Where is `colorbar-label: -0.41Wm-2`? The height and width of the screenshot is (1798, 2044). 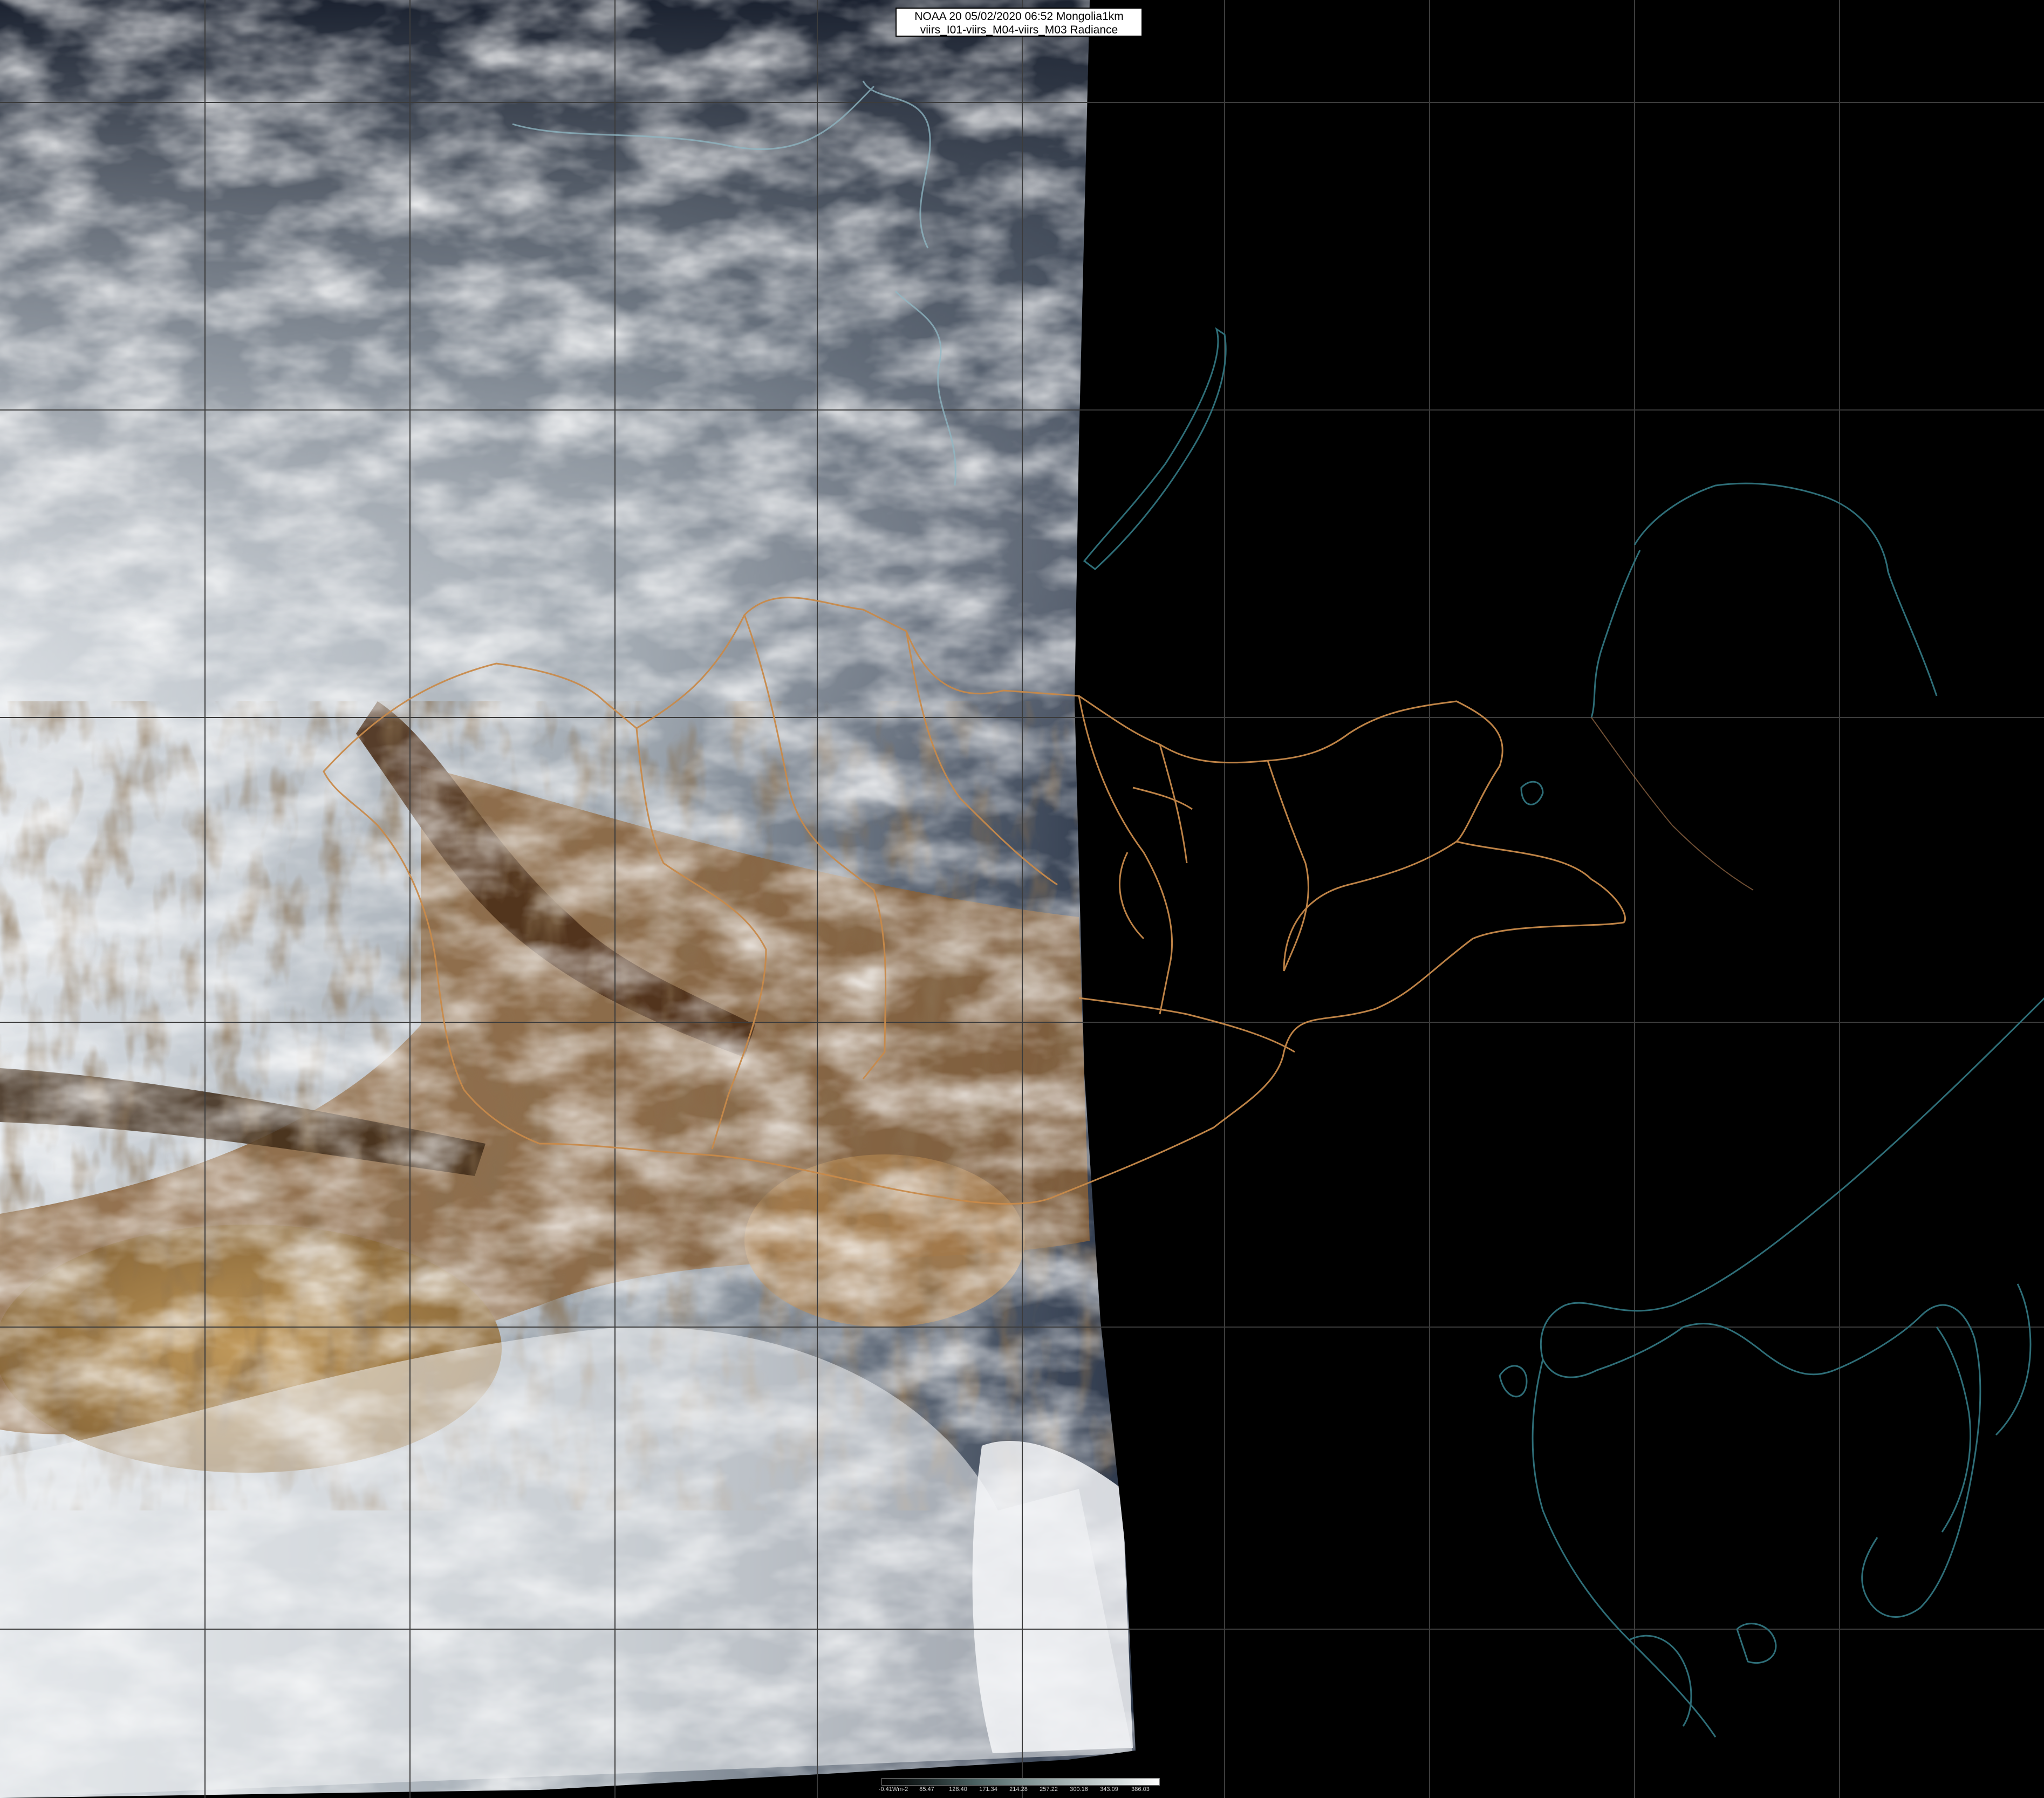 colorbar-label: -0.41Wm-2 is located at coordinates (893, 1790).